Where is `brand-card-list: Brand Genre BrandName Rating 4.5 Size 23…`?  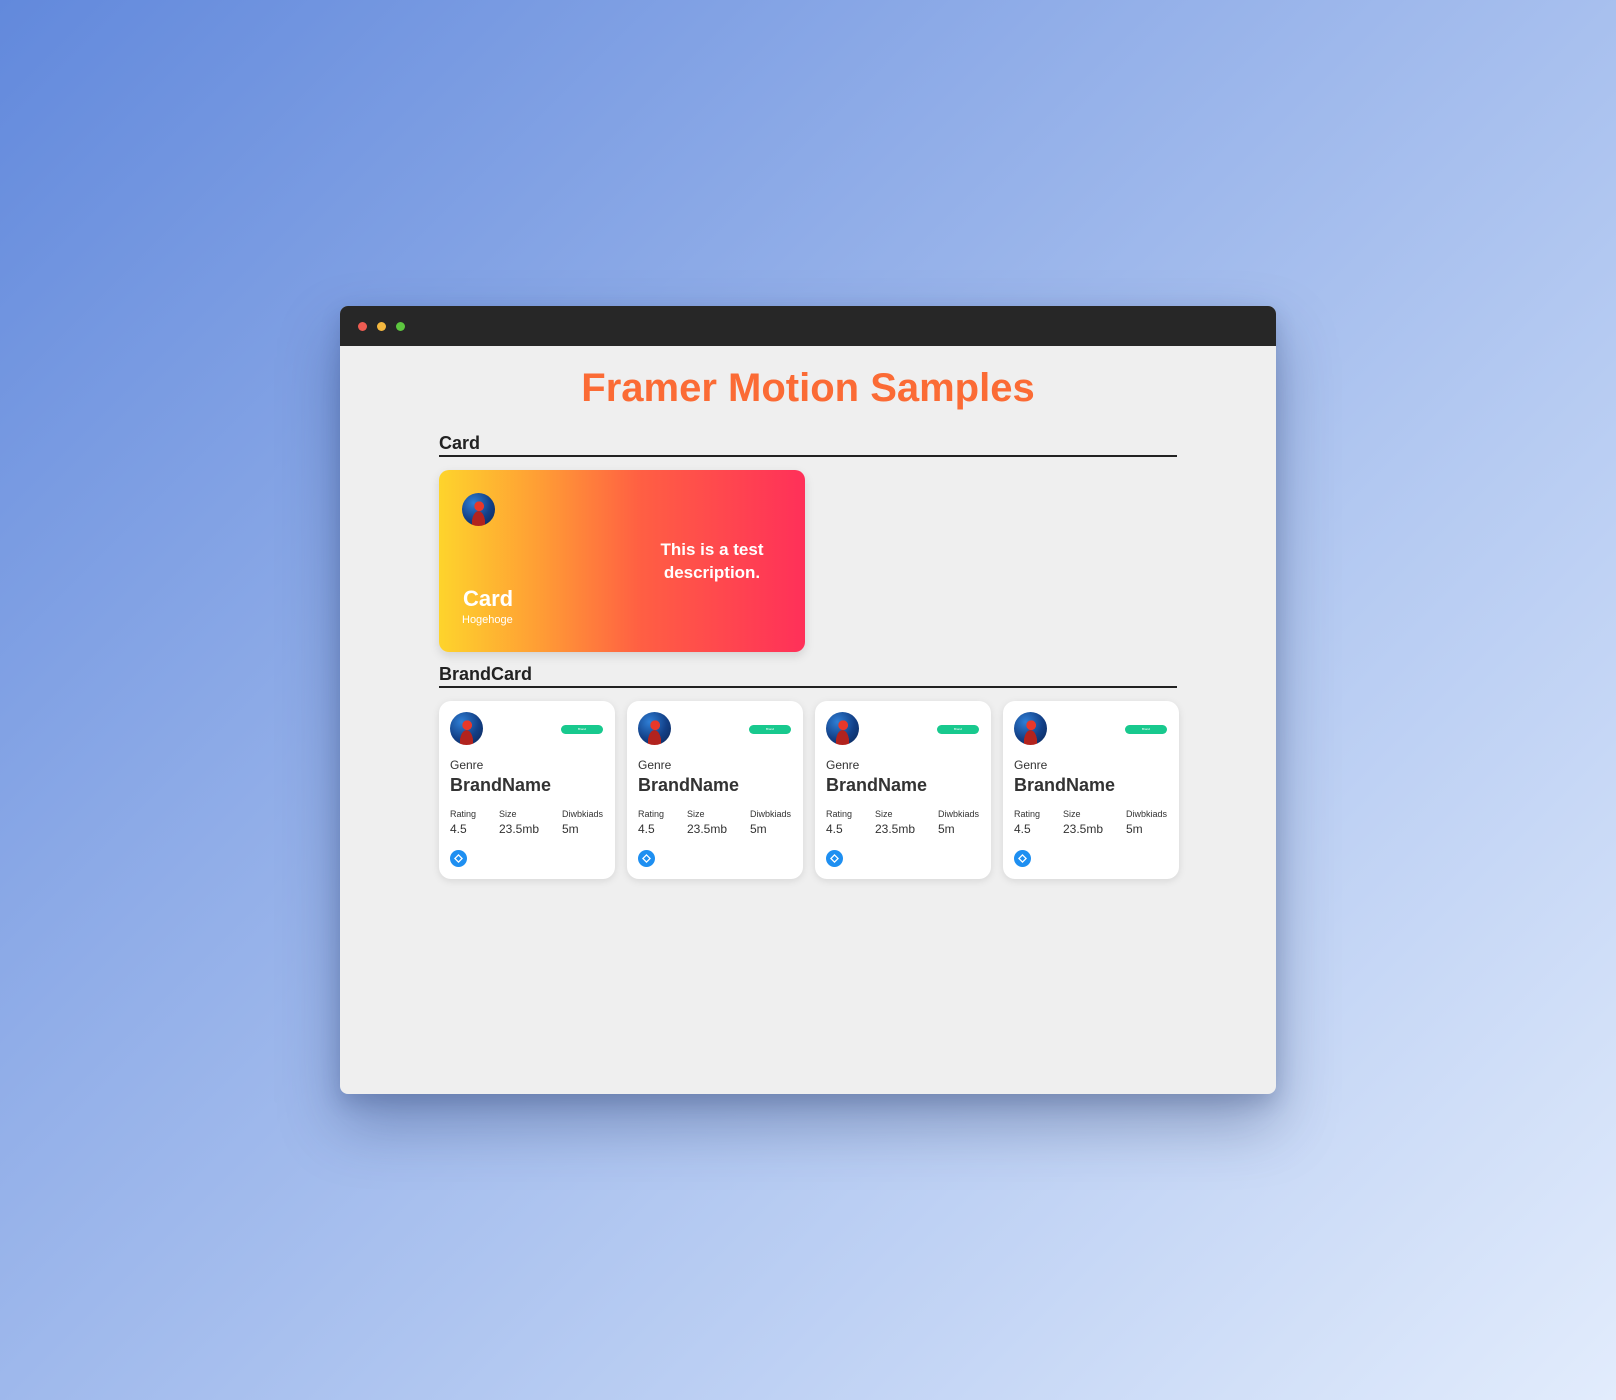 brand-card-list: Brand Genre BrandName Rating 4.5 Size 23… is located at coordinates (809, 790).